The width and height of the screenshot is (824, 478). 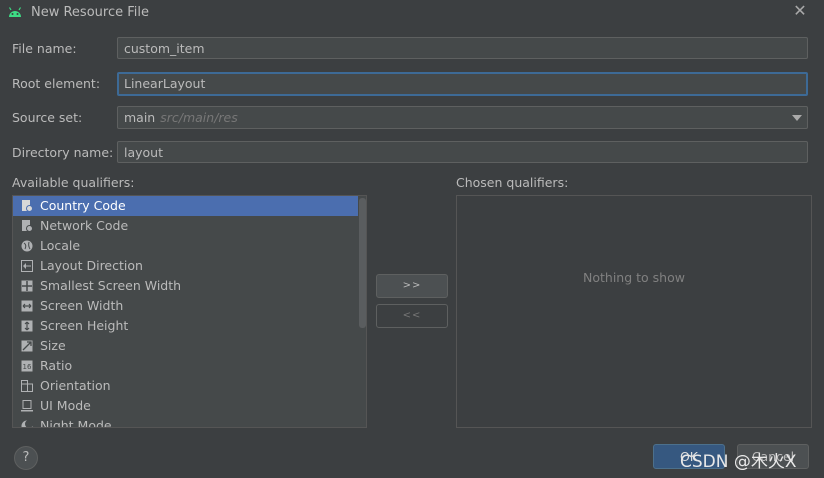 What do you see at coordinates (27, 326) in the screenshot?
I see `screen-height-icon` at bounding box center [27, 326].